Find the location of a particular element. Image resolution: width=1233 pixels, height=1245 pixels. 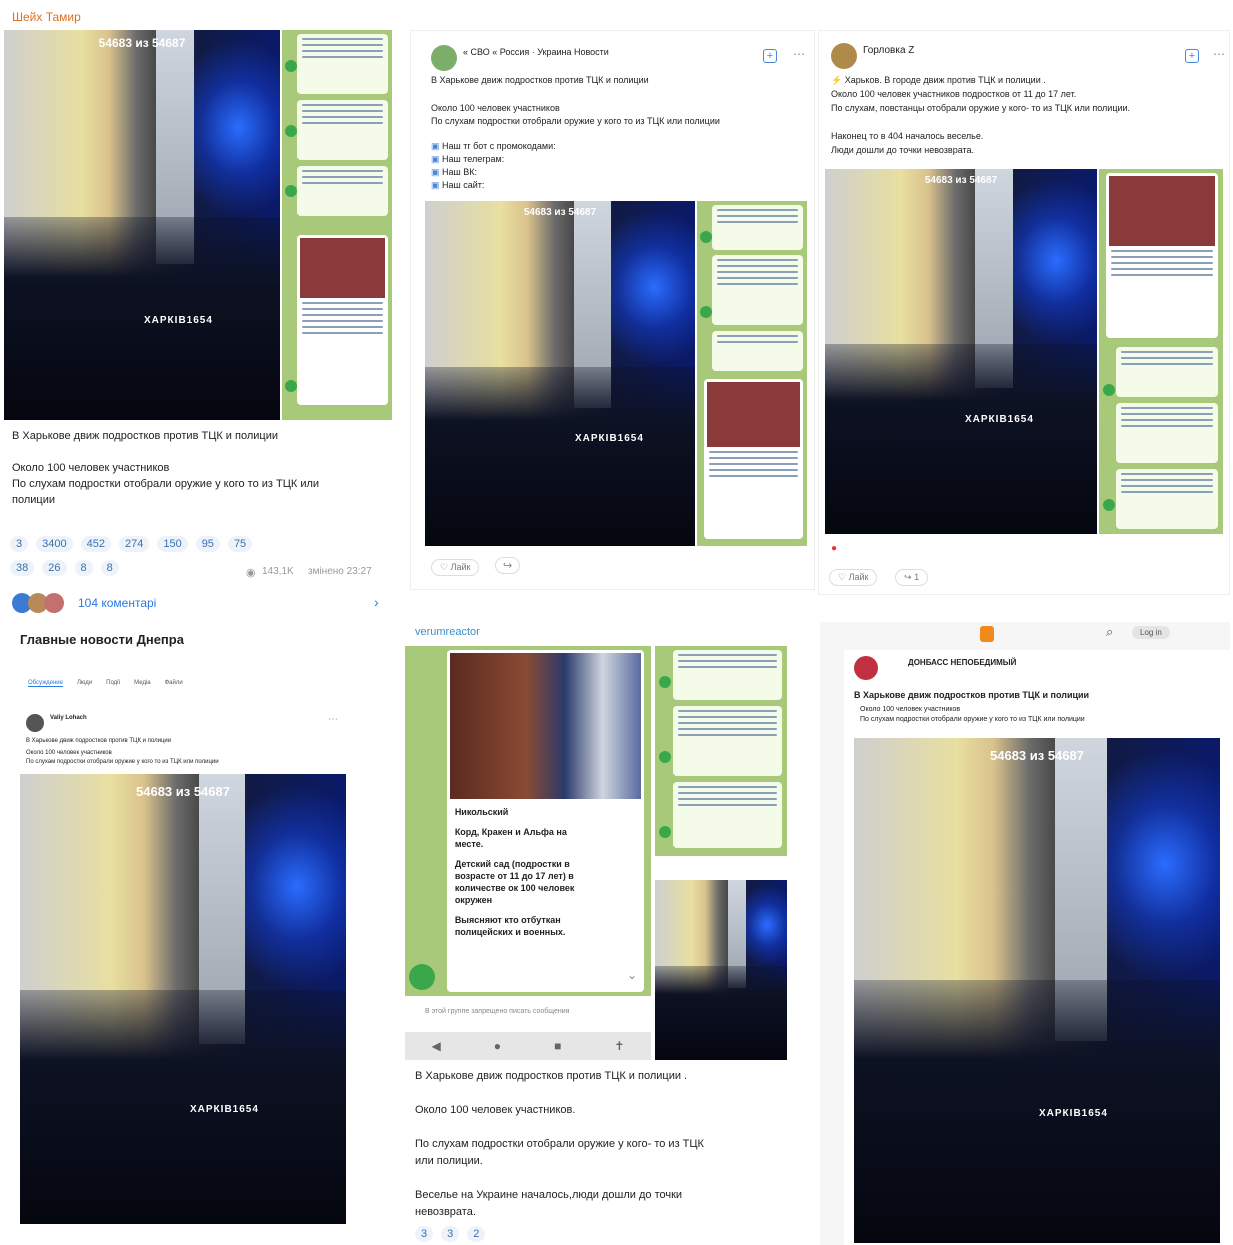

comments-link: 104 коментарі is located at coordinates (117, 603).